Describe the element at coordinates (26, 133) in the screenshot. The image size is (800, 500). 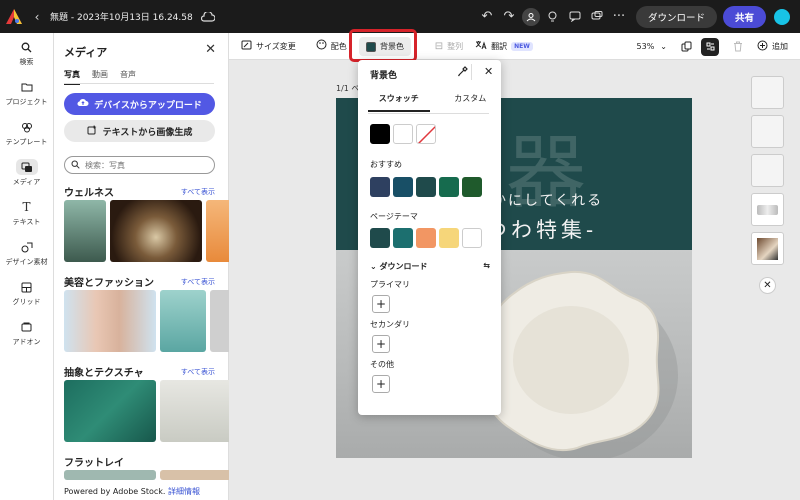
I see `rail-item-templates: テンプレート` at that location.